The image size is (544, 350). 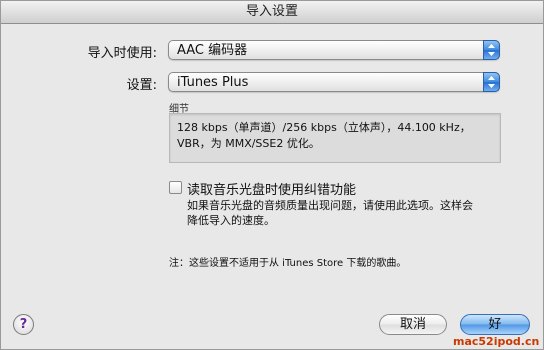 What do you see at coordinates (330, 213) in the screenshot?
I see `error-correction-help: 如果音乐光盘的音频质量出现问题，请使用此选项。这样会降低导入的速度。` at bounding box center [330, 213].